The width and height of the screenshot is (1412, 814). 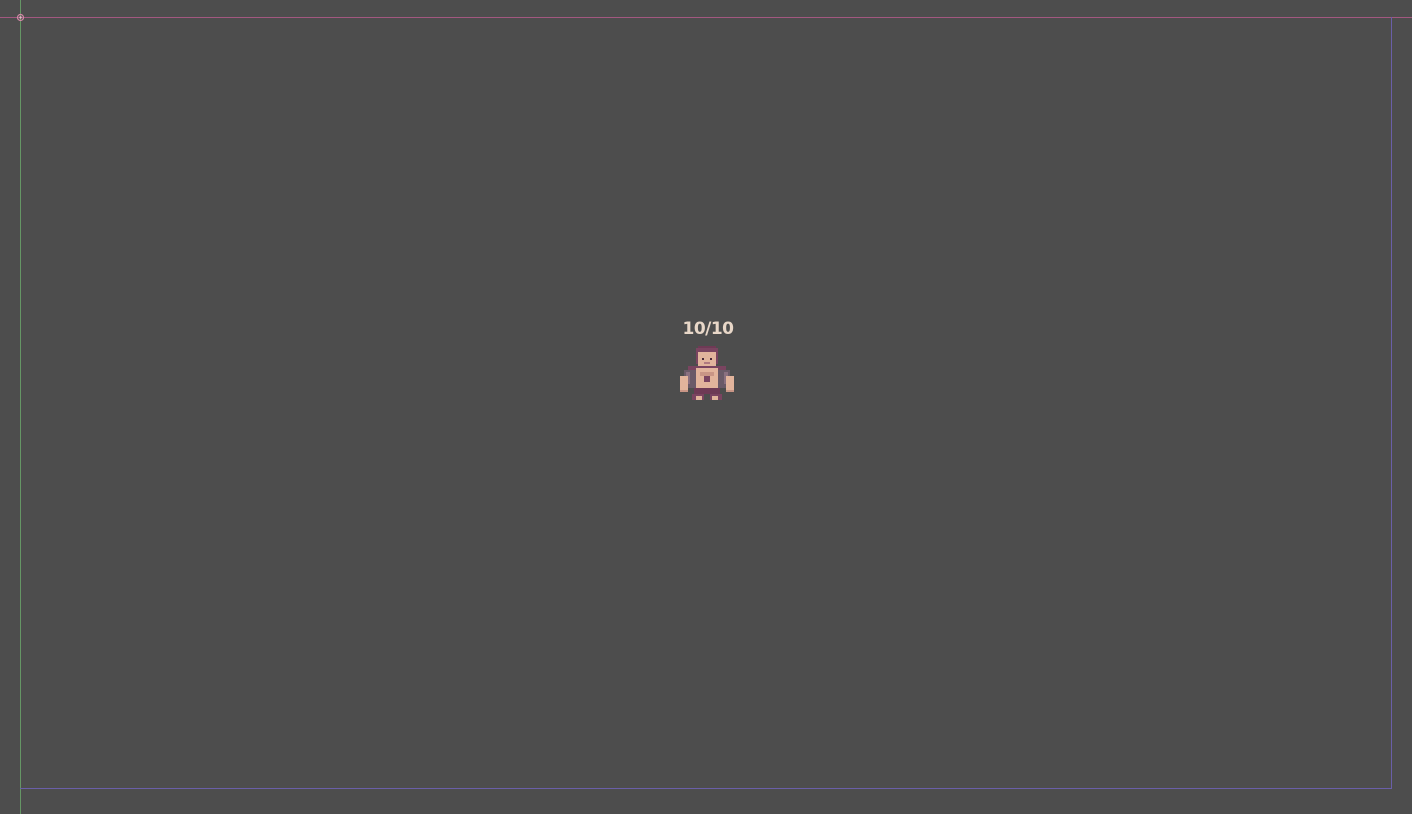 What do you see at coordinates (708, 329) in the screenshot?
I see `health-label: 10/10` at bounding box center [708, 329].